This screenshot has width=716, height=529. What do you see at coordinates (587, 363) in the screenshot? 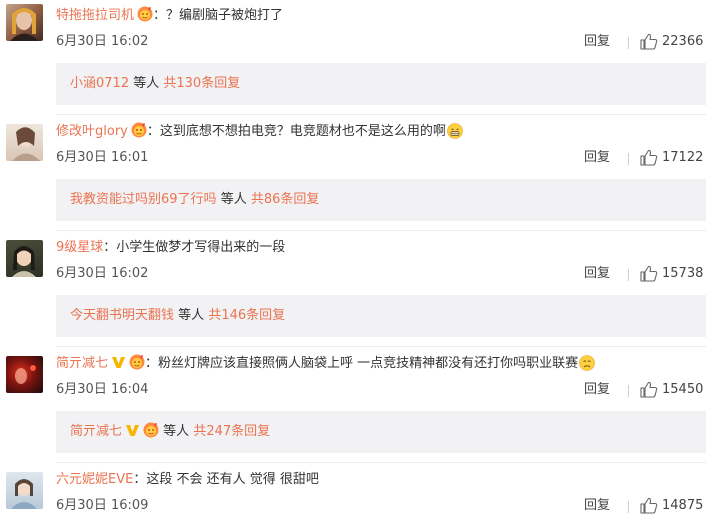
I see `sad-emoji-icon` at bounding box center [587, 363].